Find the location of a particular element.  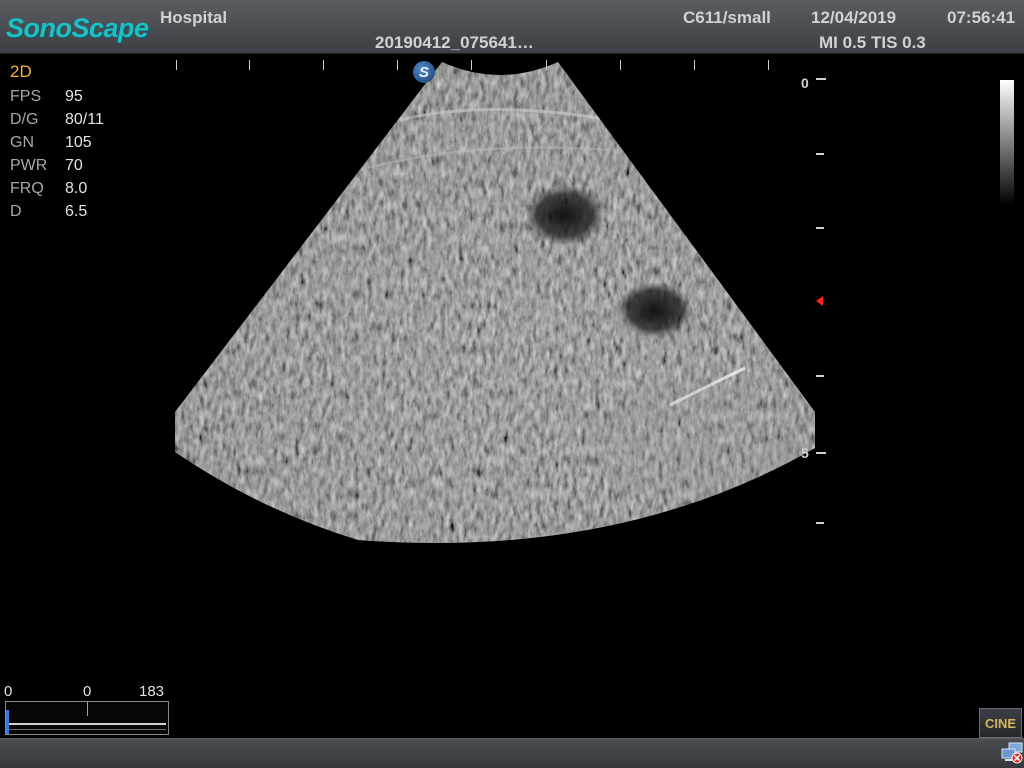

cine-scrollbar is located at coordinates (87, 718).